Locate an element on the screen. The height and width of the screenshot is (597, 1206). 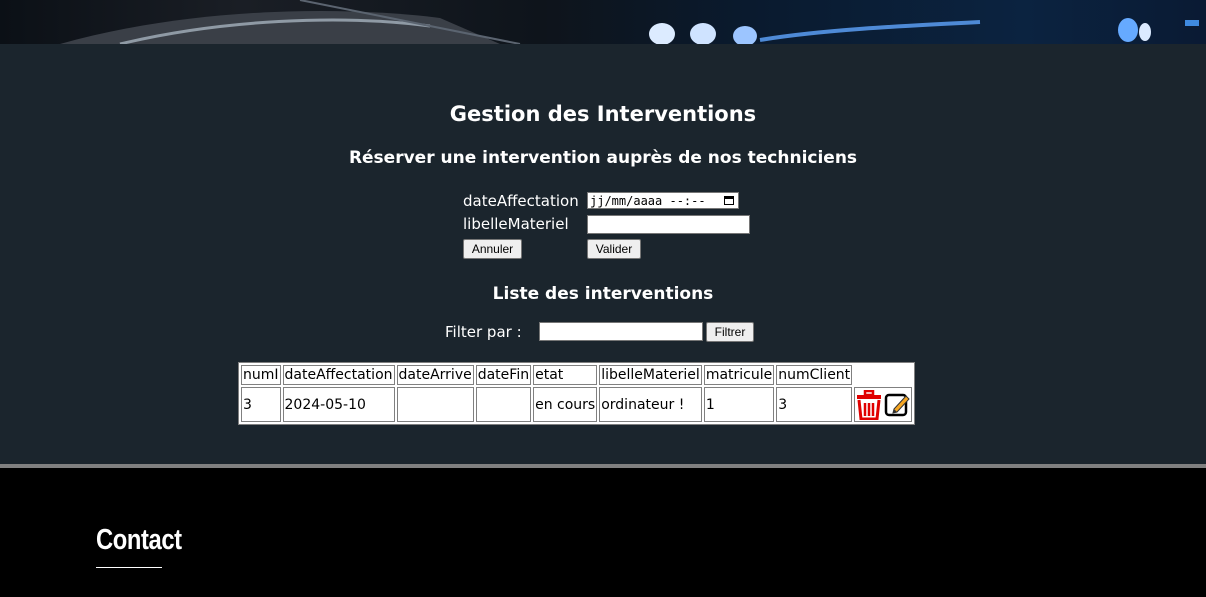
header-dateFin: dateFin is located at coordinates (503, 375).